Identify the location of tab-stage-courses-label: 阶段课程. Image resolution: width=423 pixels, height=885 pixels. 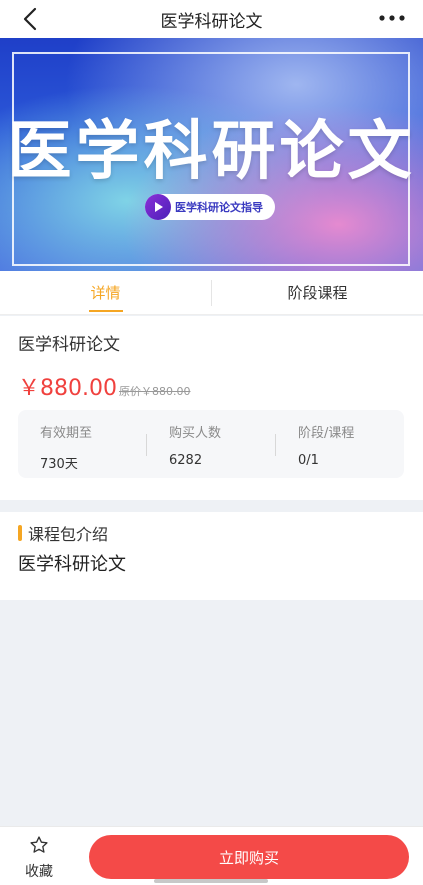
(317, 293).